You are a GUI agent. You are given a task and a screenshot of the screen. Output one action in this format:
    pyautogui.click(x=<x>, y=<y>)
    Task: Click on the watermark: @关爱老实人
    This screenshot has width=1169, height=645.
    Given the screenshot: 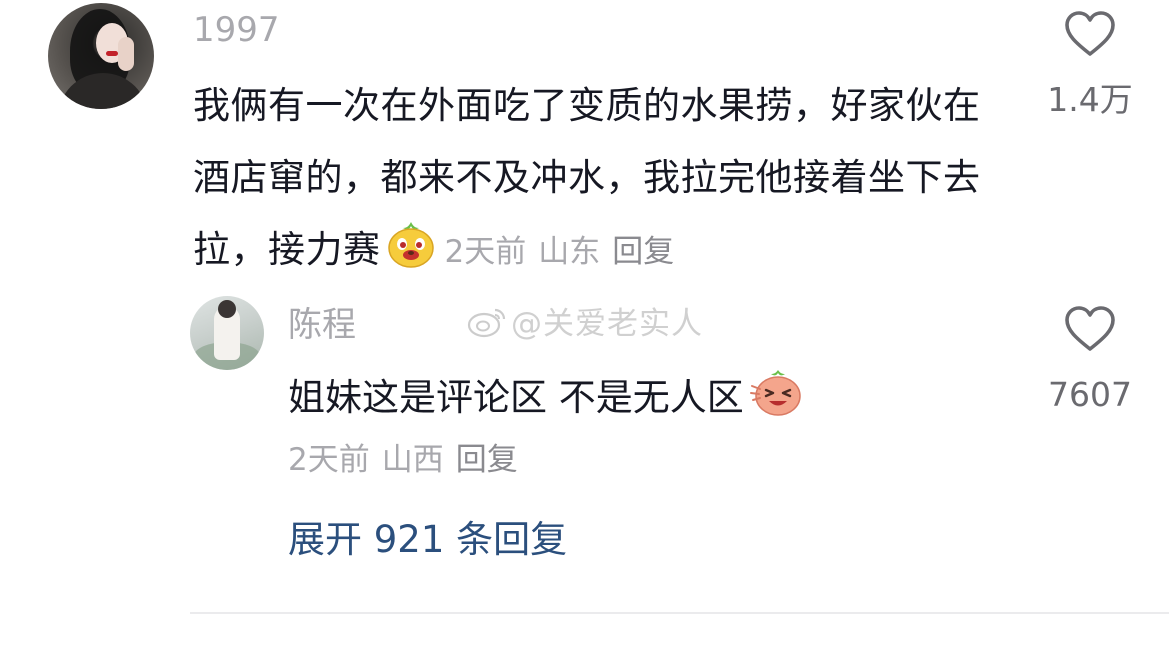 What is the action you would take?
    pyautogui.click(x=585, y=326)
    